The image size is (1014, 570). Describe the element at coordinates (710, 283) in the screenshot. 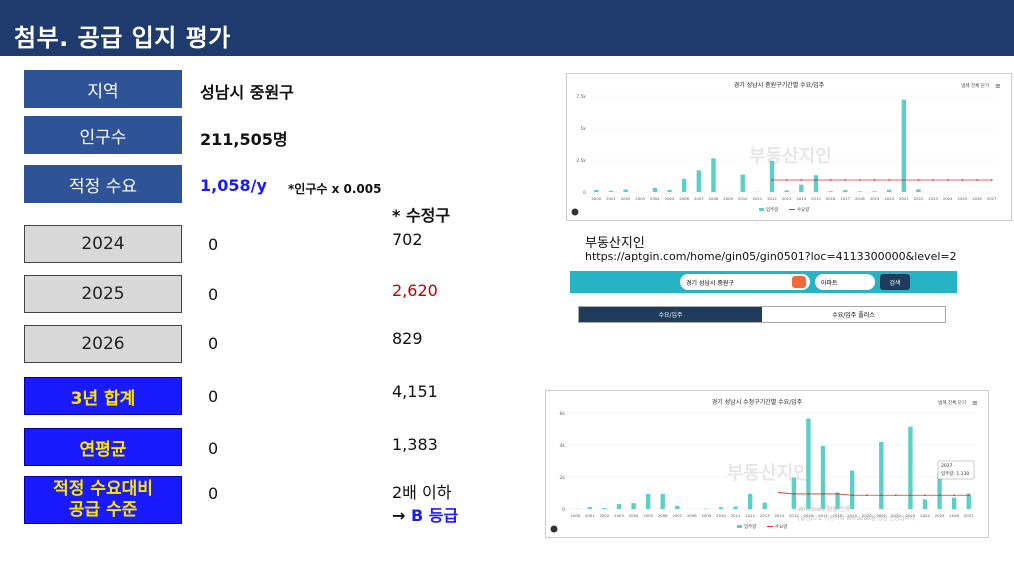

I see `region-select-value: 경기 성남시 중원구` at that location.